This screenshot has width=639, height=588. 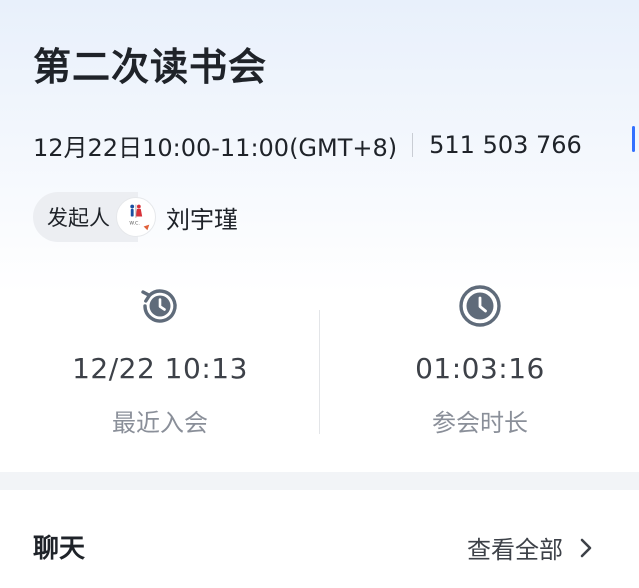 I want to click on meeting-info-row: 12月22日10:00-11:00(GMT+8) 511 503 766, so click(x=307, y=145).